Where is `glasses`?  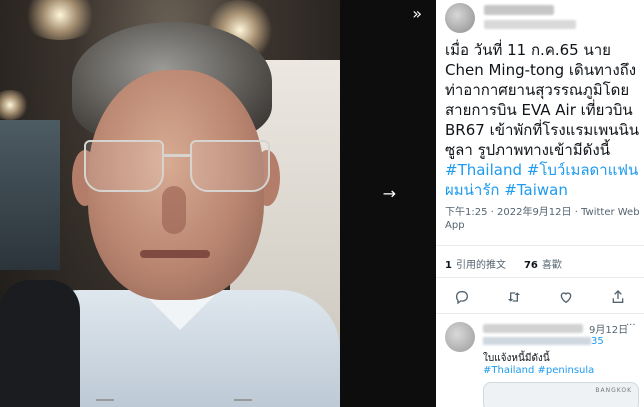 glasses is located at coordinates (177, 168).